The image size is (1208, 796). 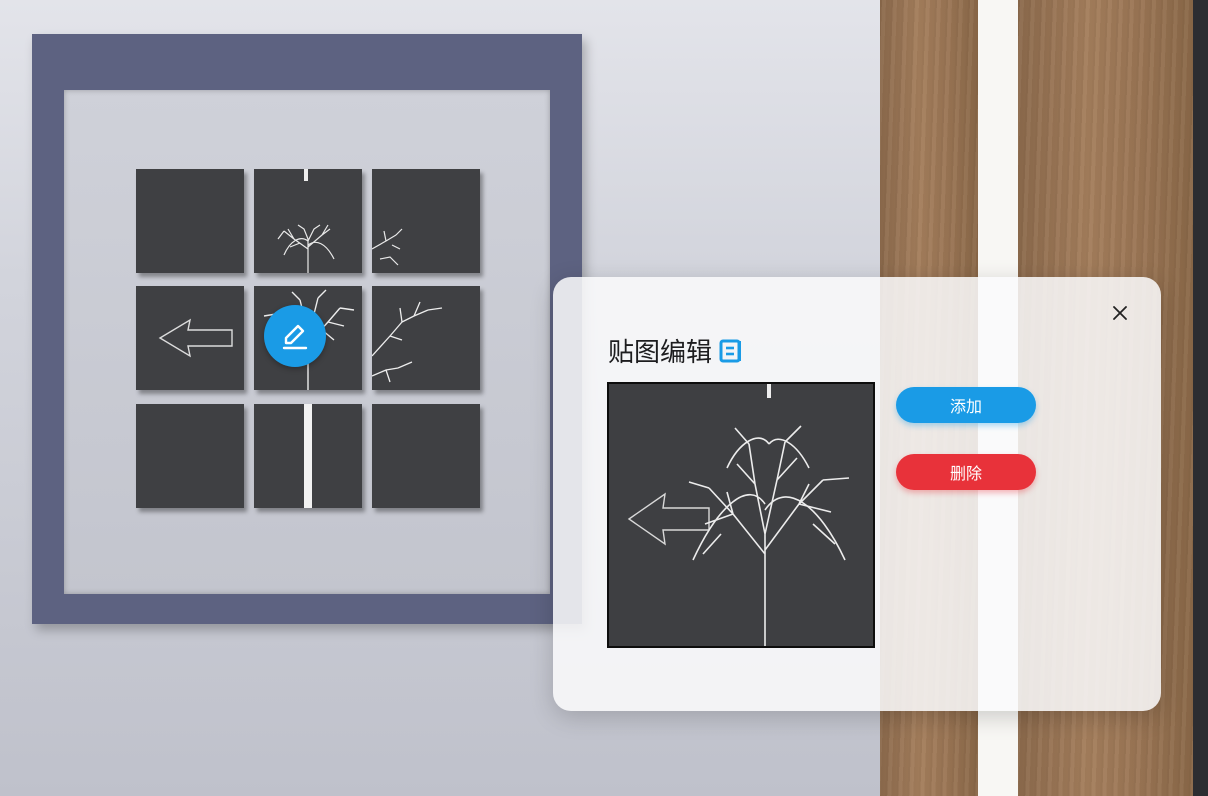 I want to click on sticker-preview, so click(x=741, y=515).